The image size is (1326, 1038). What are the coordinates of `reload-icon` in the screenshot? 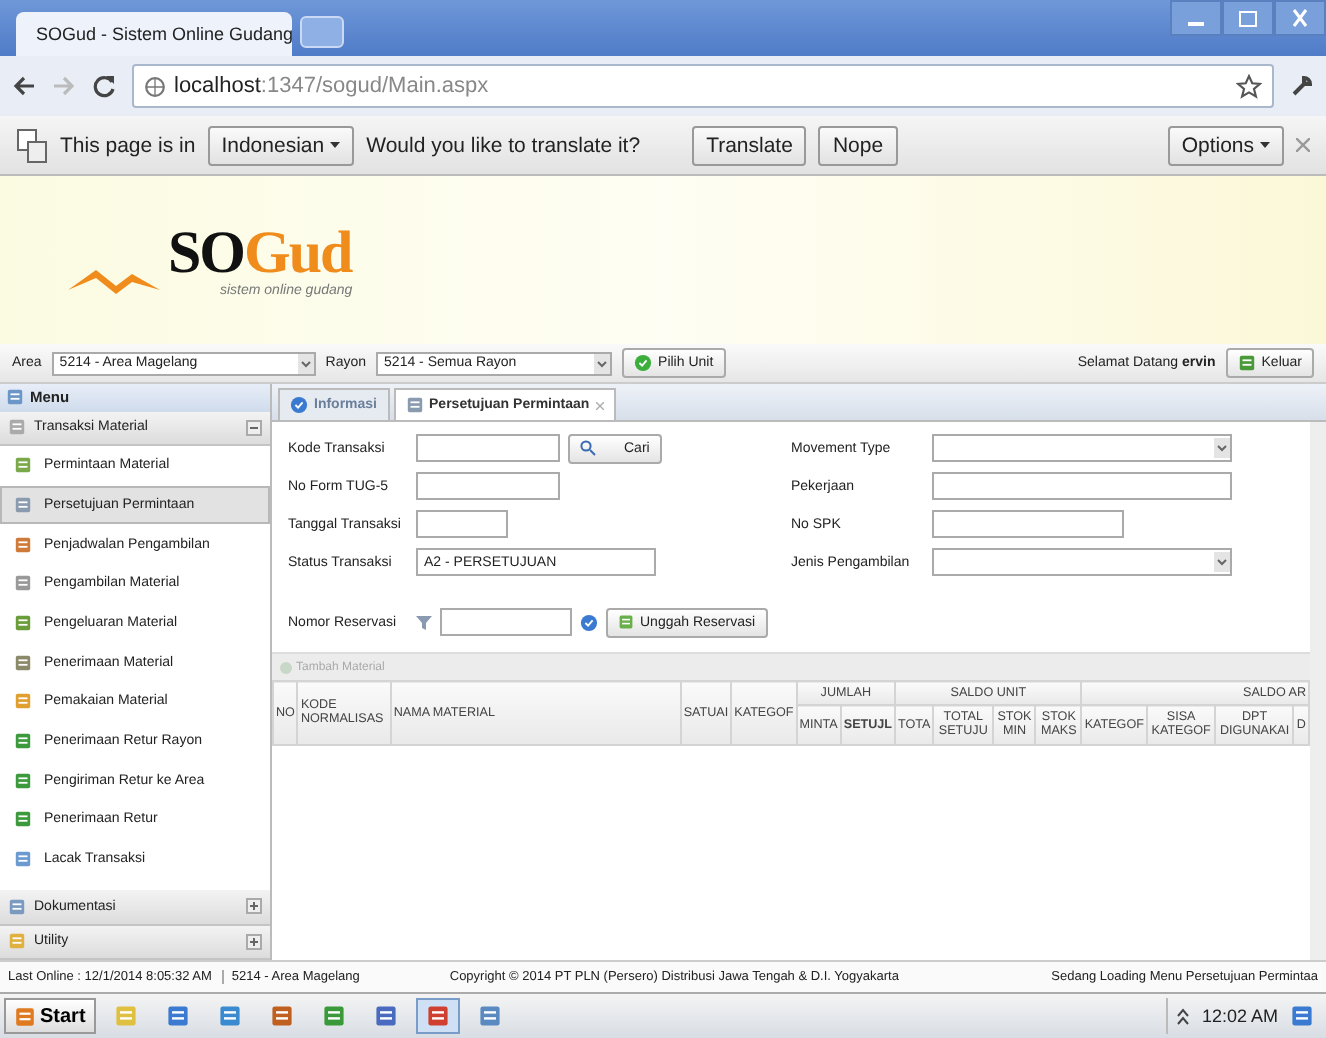 It's located at (104, 86).